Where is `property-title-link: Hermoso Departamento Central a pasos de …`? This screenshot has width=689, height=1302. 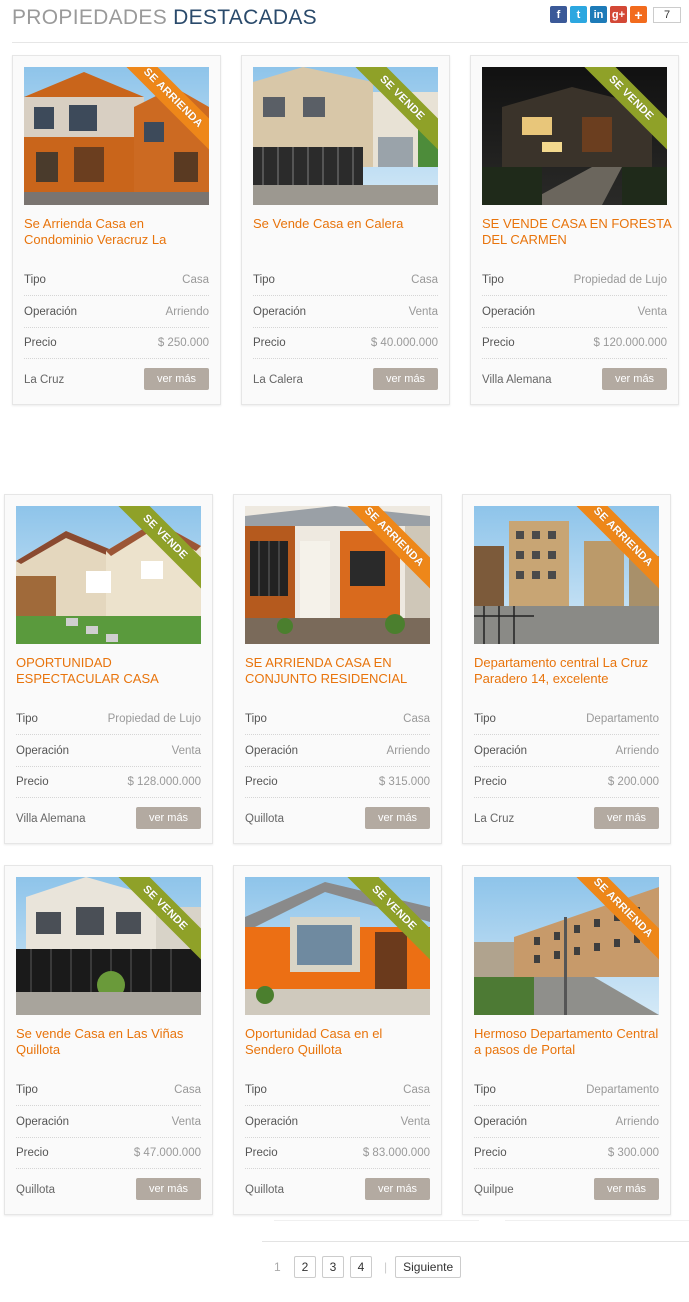 property-title-link: Hermoso Departamento Central a pasos de … is located at coordinates (569, 1043).